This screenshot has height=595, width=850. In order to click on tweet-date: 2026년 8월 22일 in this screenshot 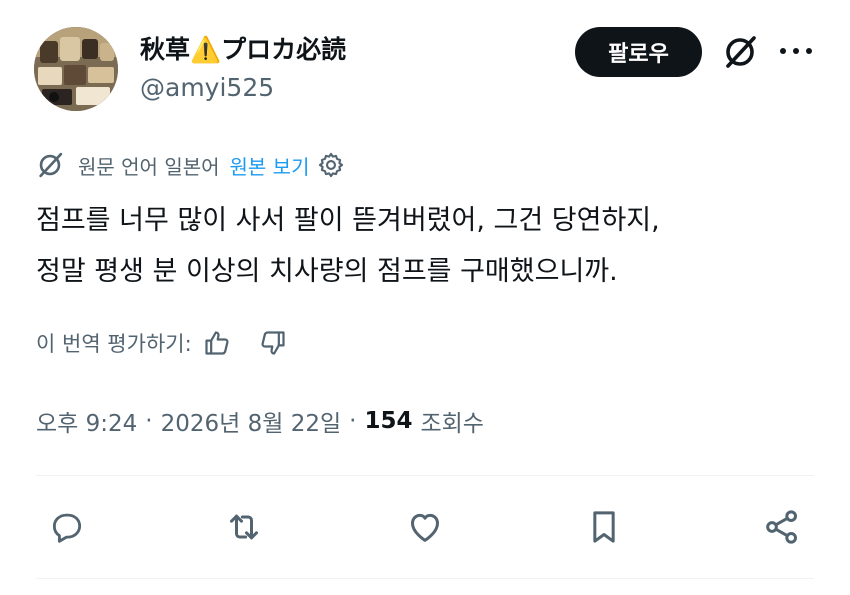, I will do `click(251, 421)`.